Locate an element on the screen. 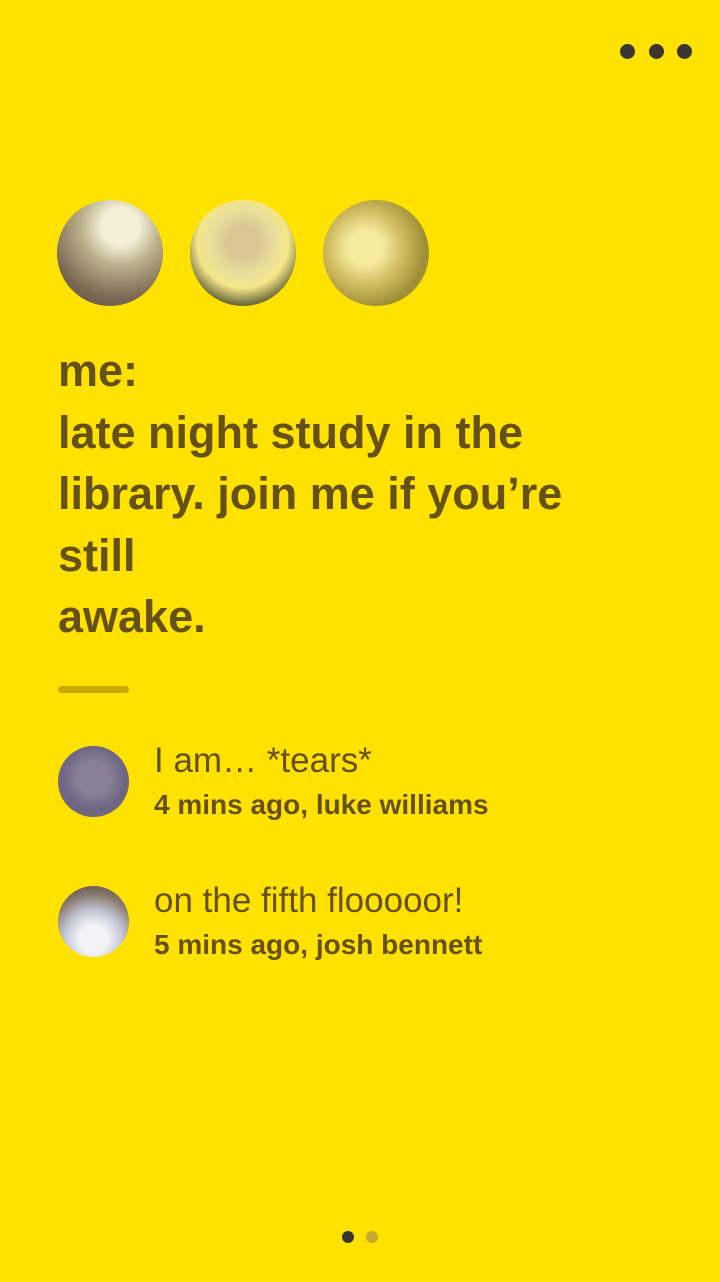  comment-text: I am… *tears* is located at coordinates (263, 760).